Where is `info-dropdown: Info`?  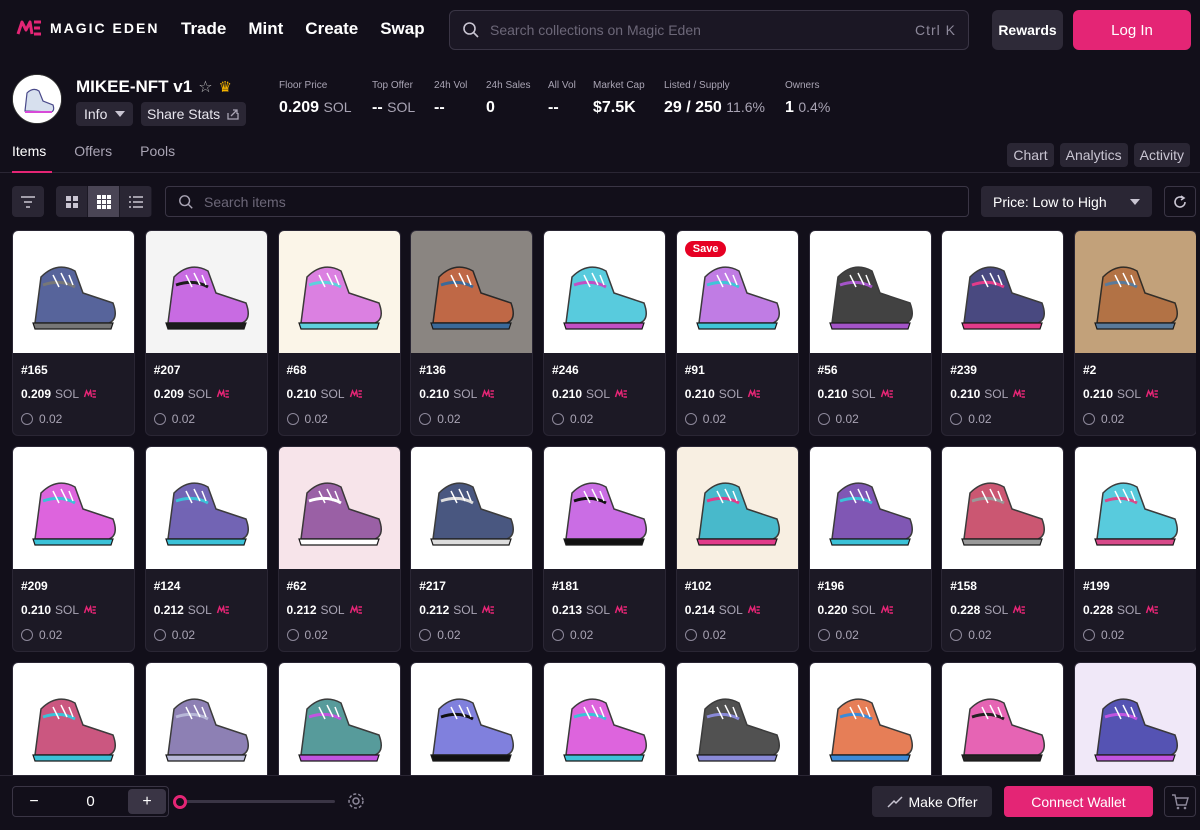 info-dropdown: Info is located at coordinates (105, 114).